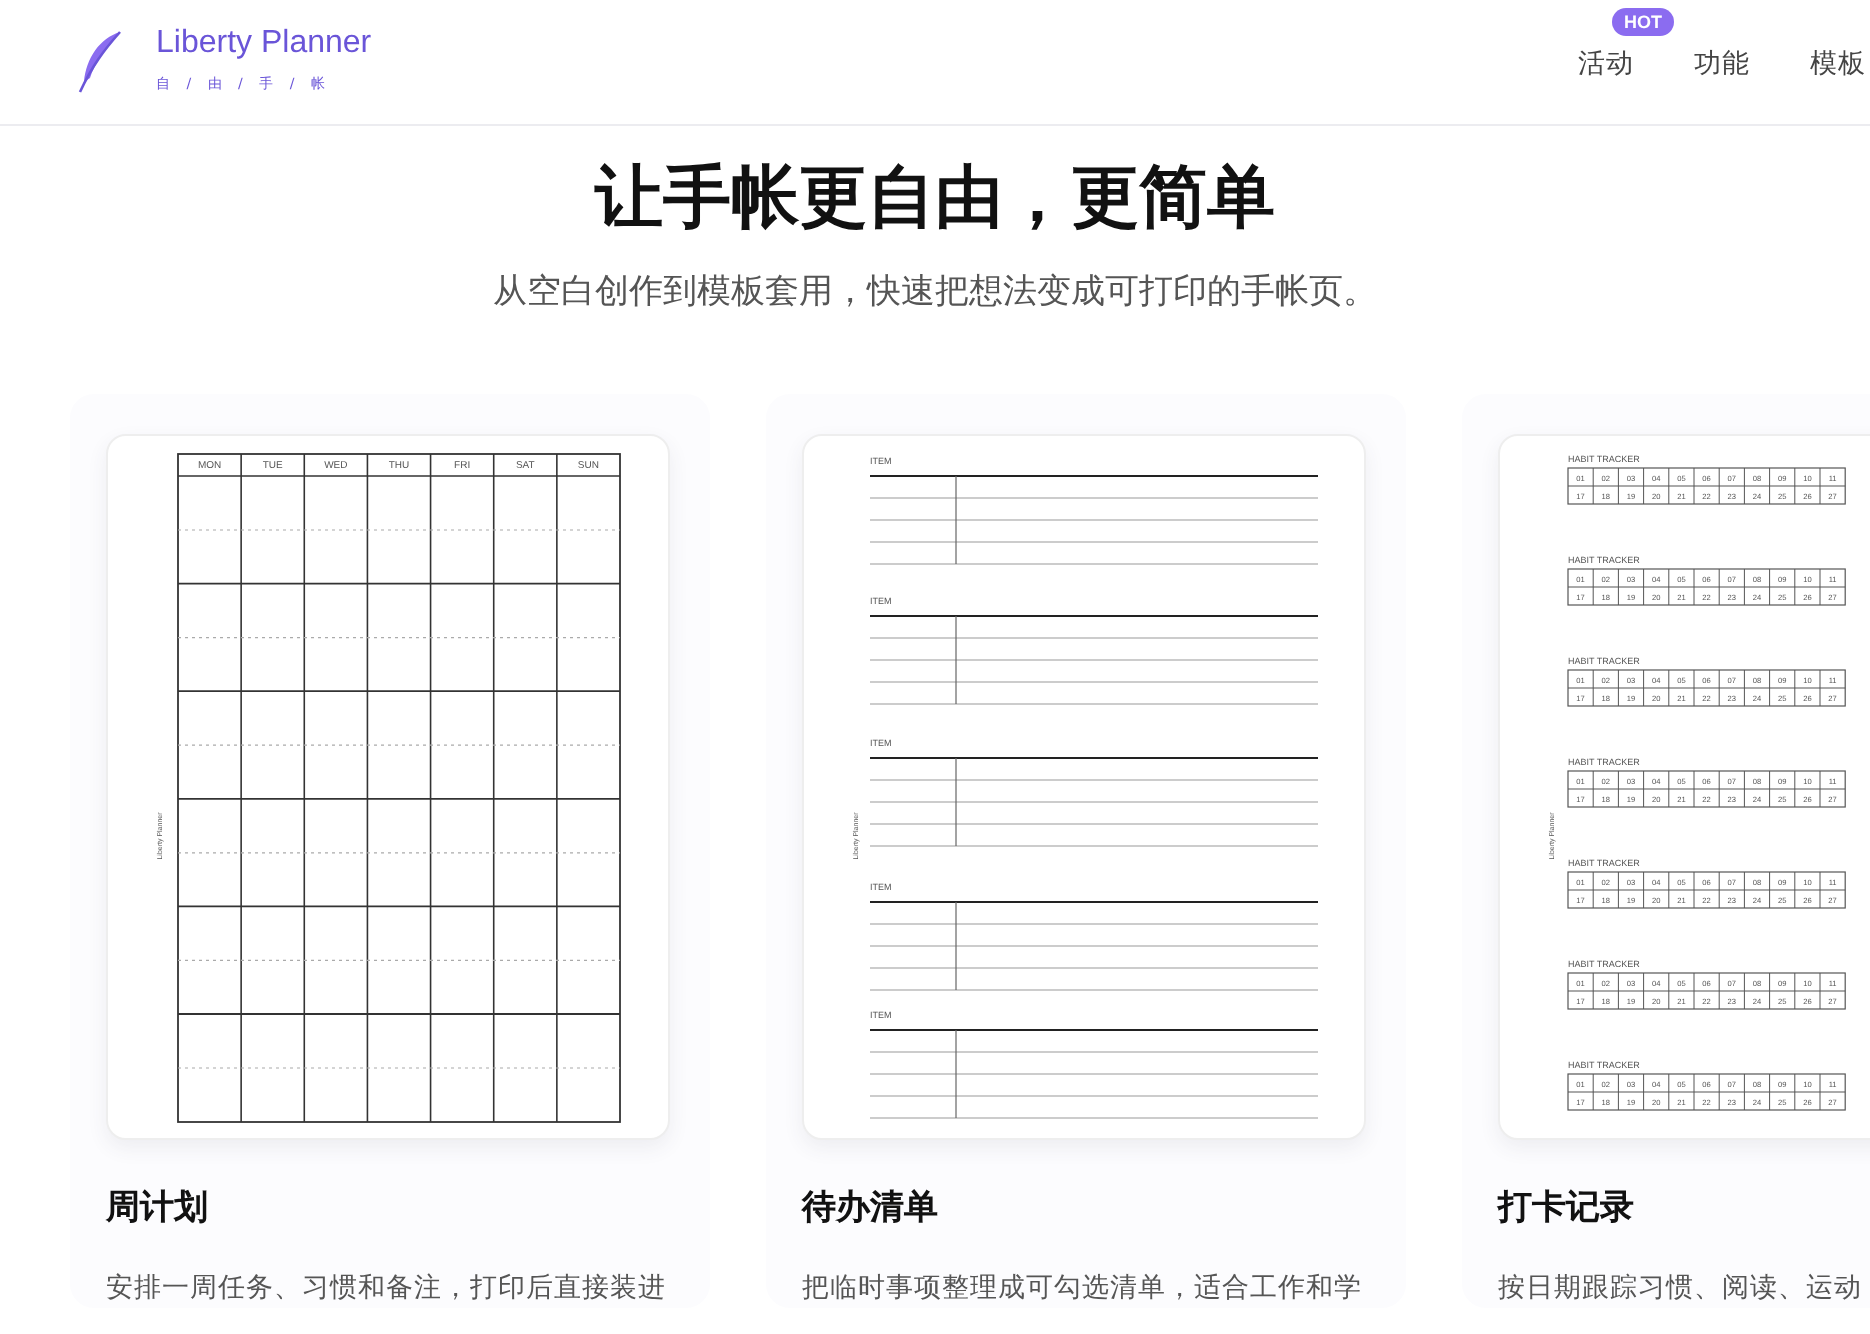 This screenshot has width=1870, height=1334. Describe the element at coordinates (1838, 64) in the screenshot. I see `nav-link: 模板` at that location.